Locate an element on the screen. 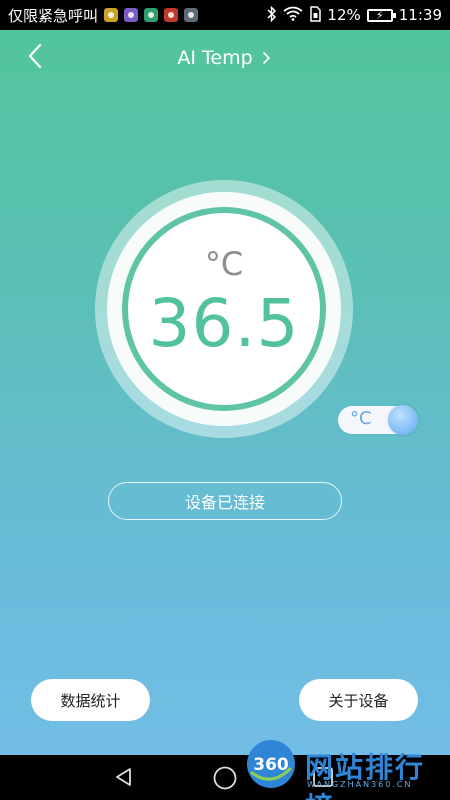 Image resolution: width=450 pixels, height=800 pixels. nav-back-icon is located at coordinates (124, 777).